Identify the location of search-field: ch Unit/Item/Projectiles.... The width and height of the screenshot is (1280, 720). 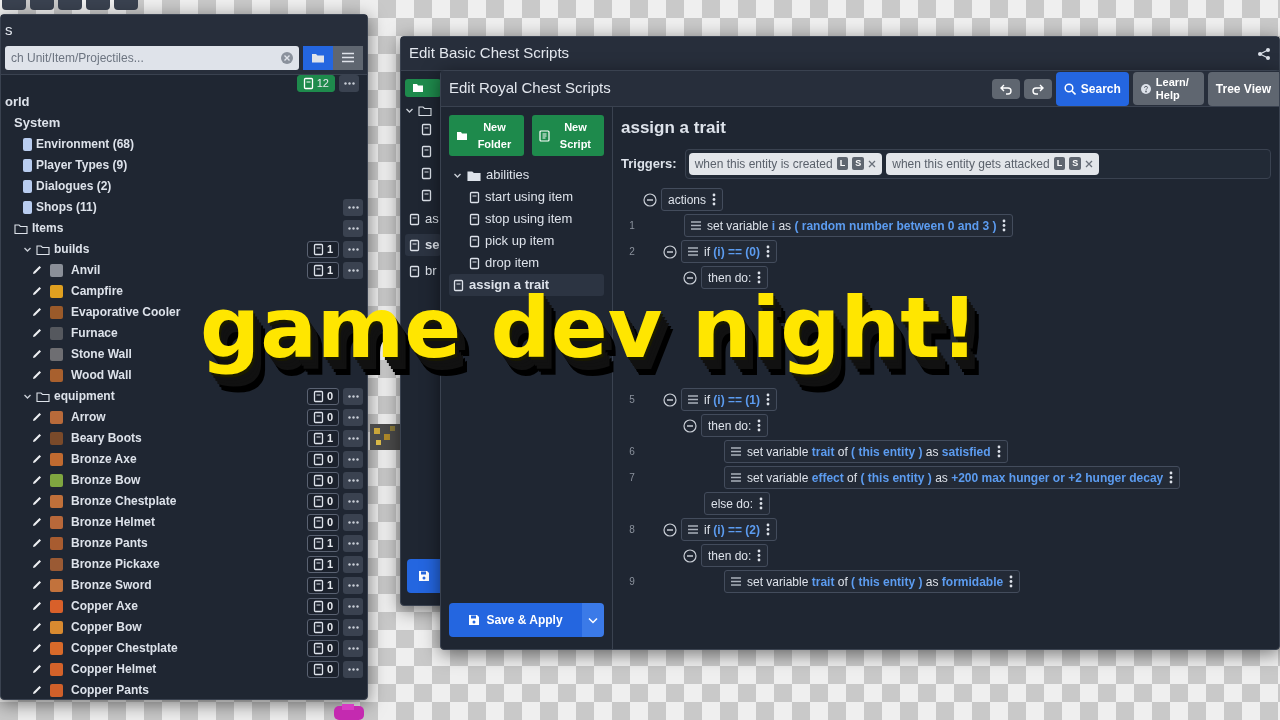
(152, 57).